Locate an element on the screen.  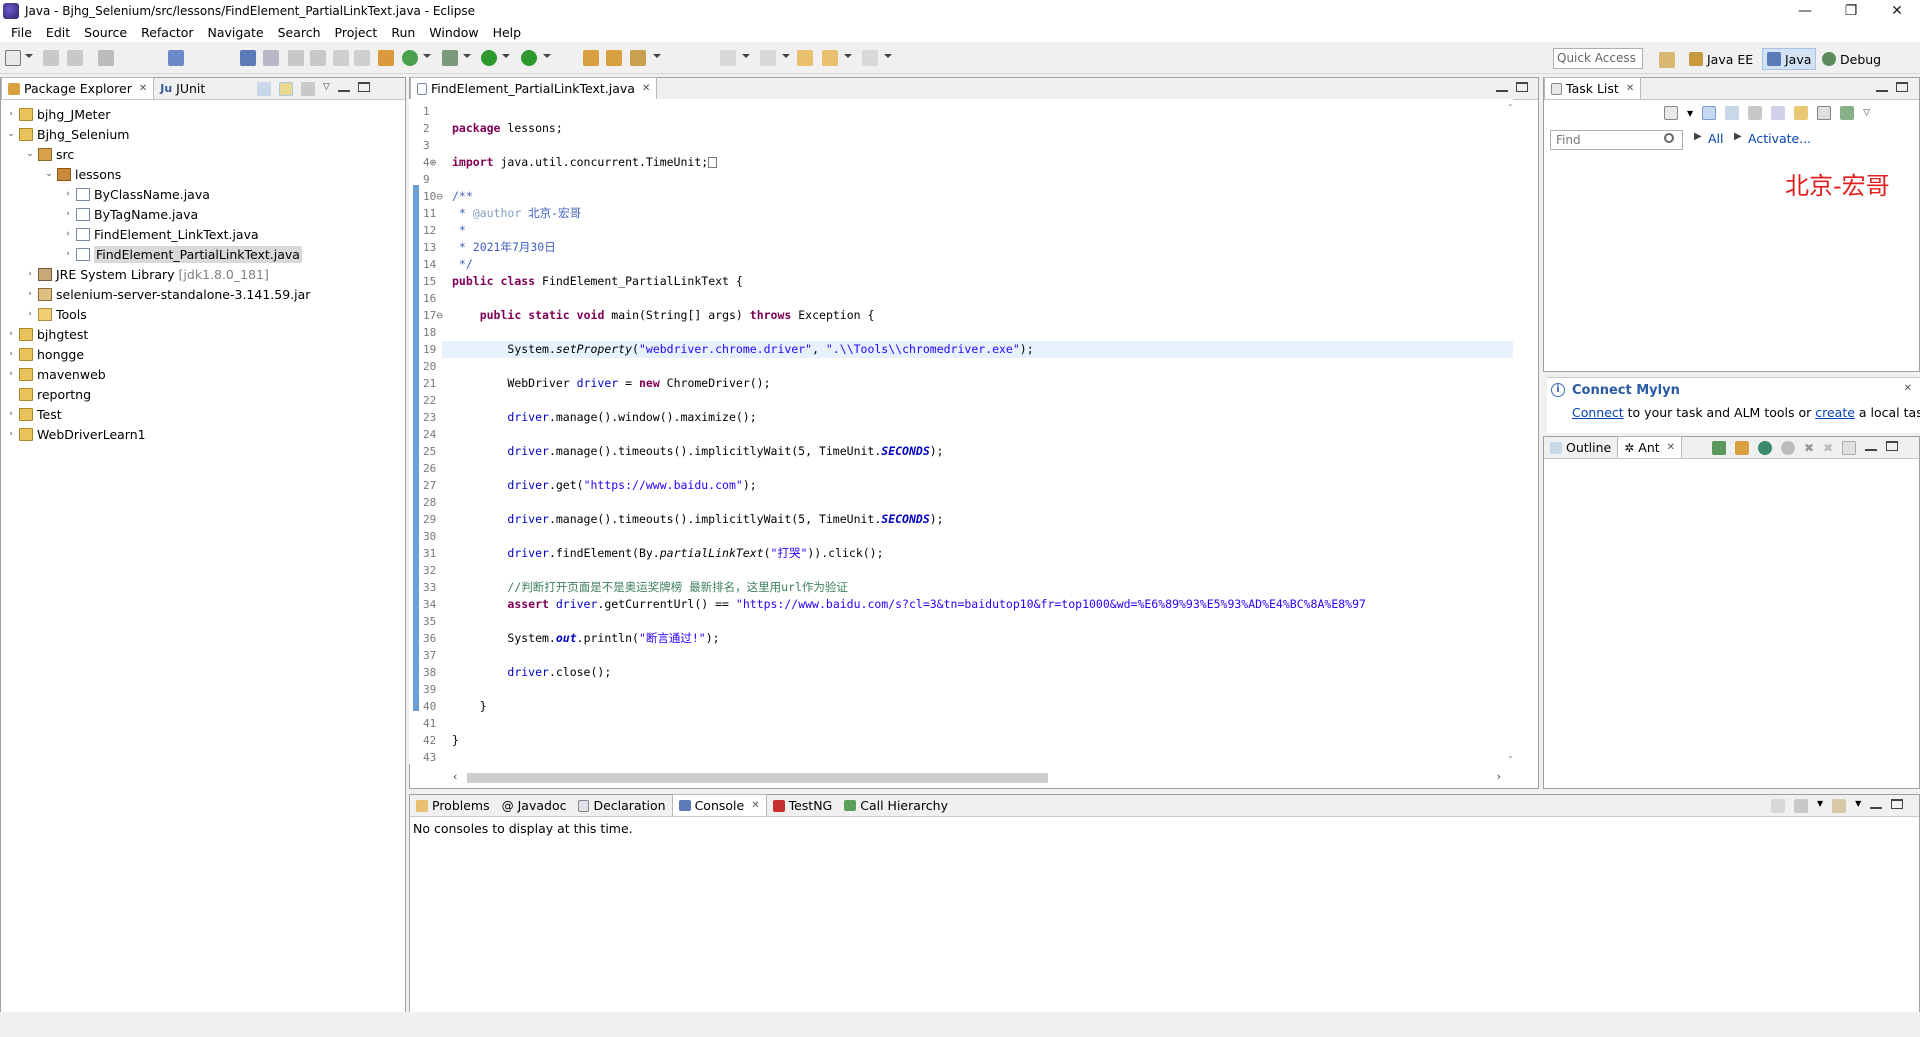
menu-source: Source is located at coordinates (105, 32).